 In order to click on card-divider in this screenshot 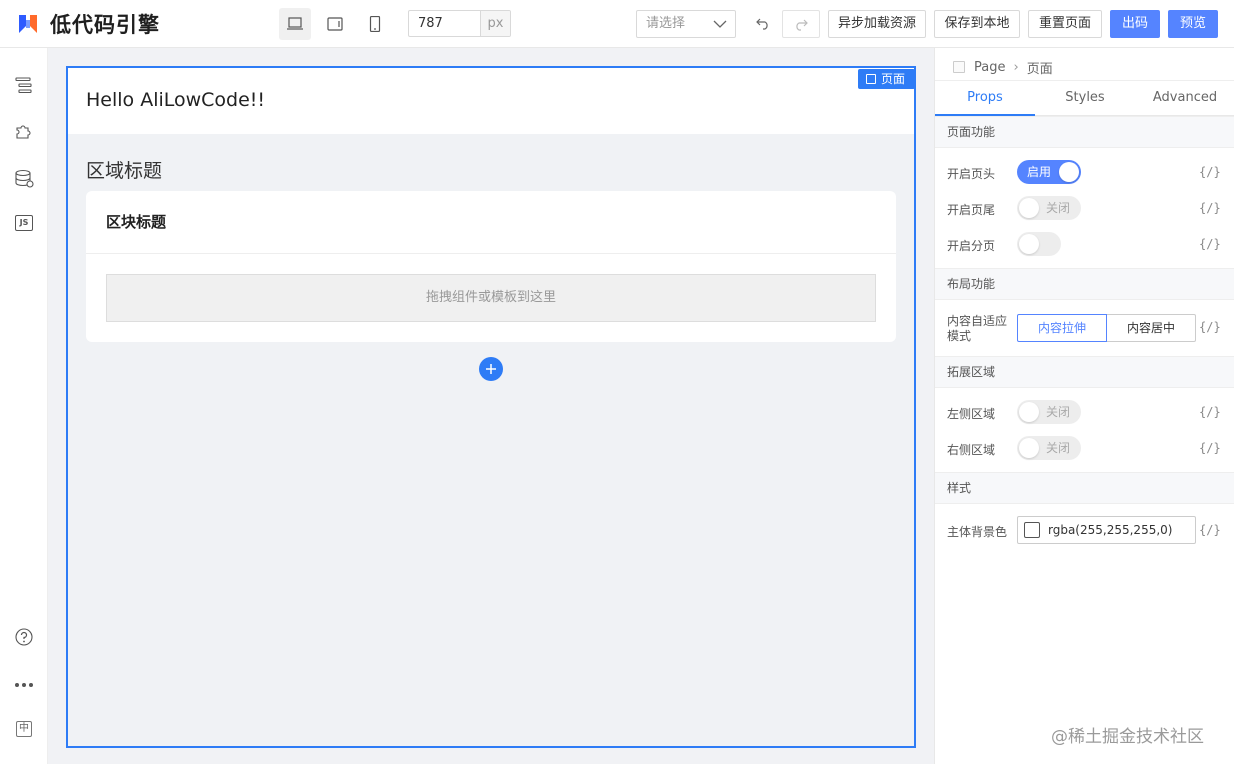, I will do `click(491, 253)`.